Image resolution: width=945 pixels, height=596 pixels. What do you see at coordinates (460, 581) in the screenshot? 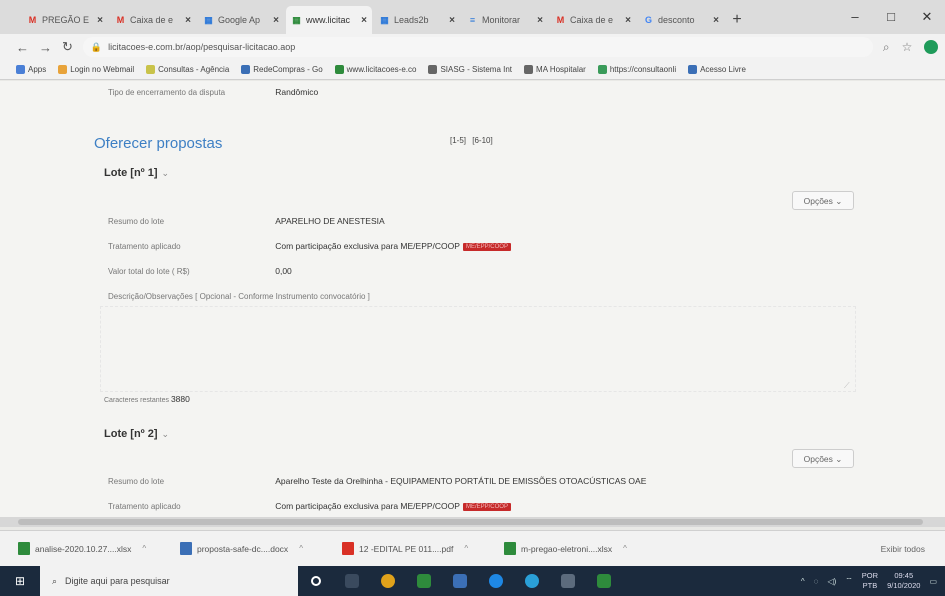
I see `docs-icon` at bounding box center [460, 581].